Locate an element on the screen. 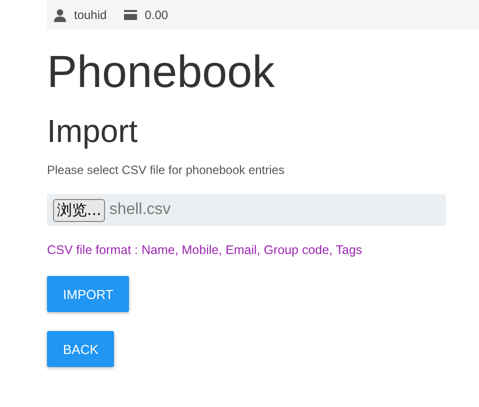 This screenshot has width=479, height=407. user-icon is located at coordinates (60, 15).